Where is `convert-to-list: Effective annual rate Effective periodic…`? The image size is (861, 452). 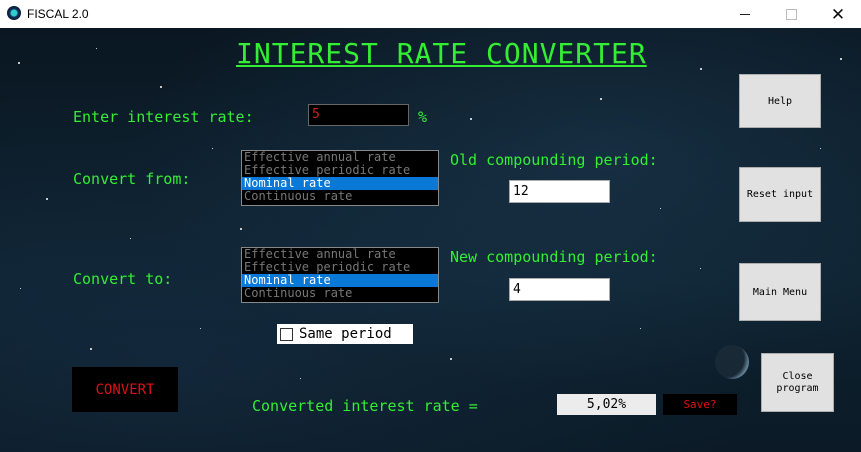 convert-to-list: Effective annual rate Effective periodic… is located at coordinates (340, 275).